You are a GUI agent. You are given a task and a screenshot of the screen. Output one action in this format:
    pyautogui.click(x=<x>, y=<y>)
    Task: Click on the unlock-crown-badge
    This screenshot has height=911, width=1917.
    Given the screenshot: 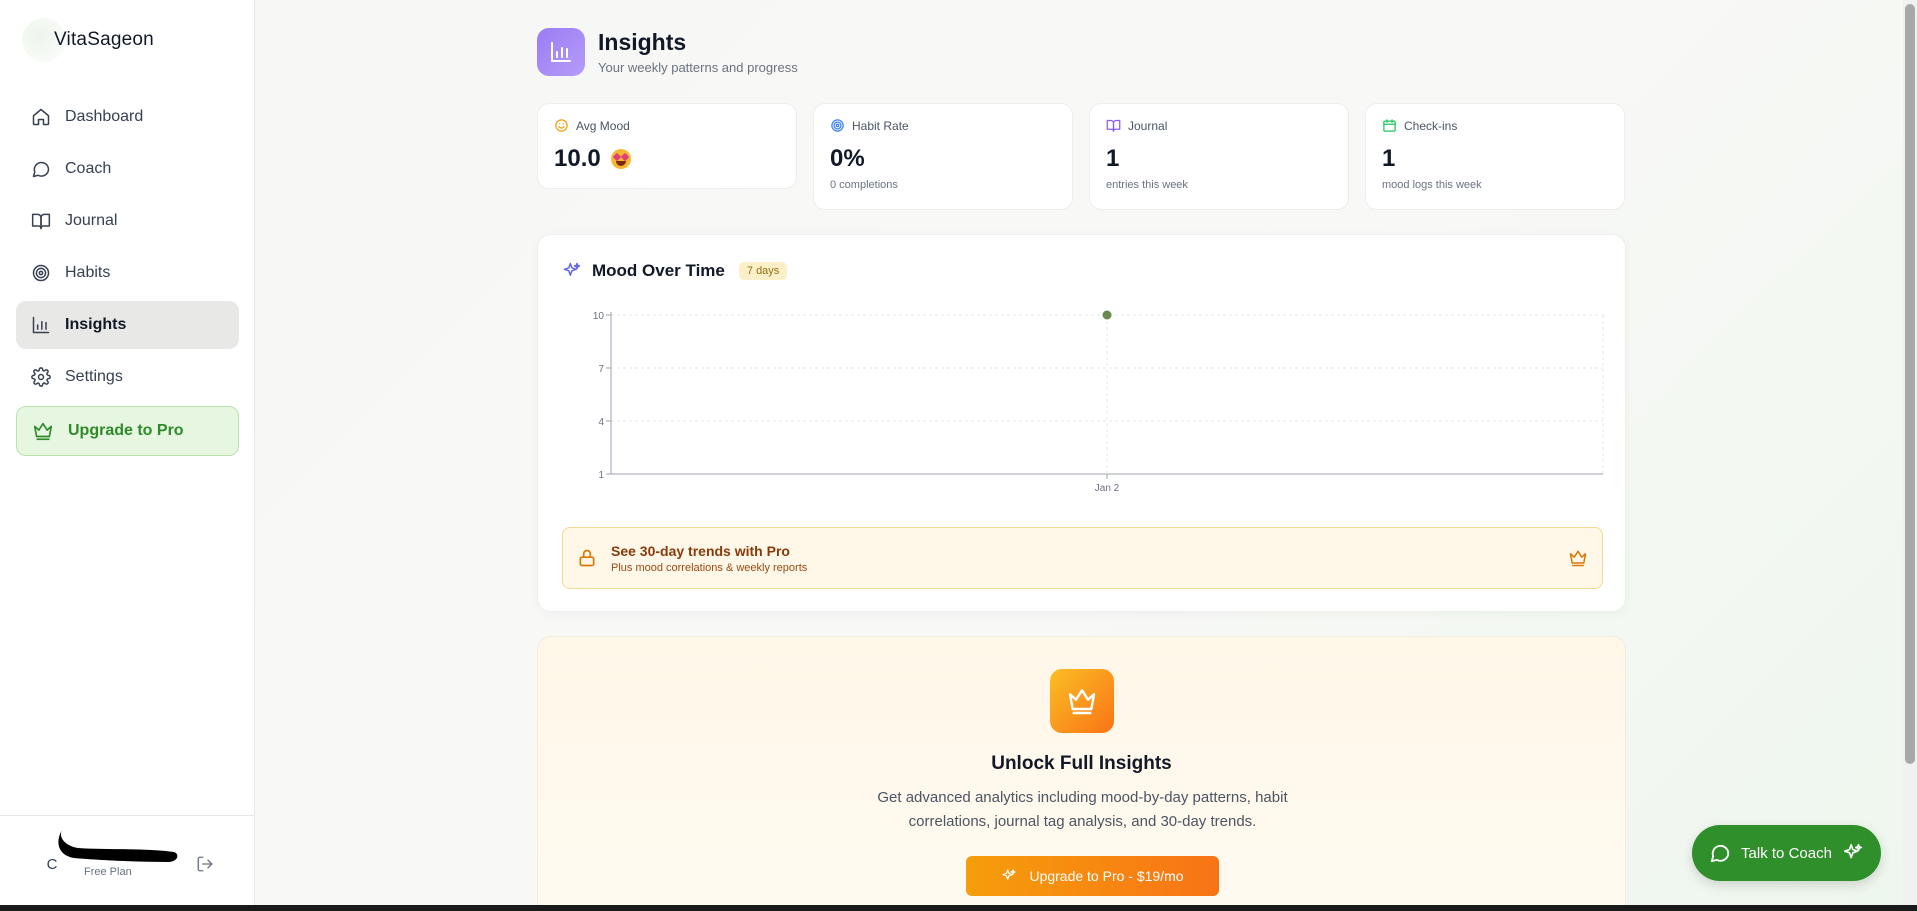 What is the action you would take?
    pyautogui.click(x=1082, y=701)
    